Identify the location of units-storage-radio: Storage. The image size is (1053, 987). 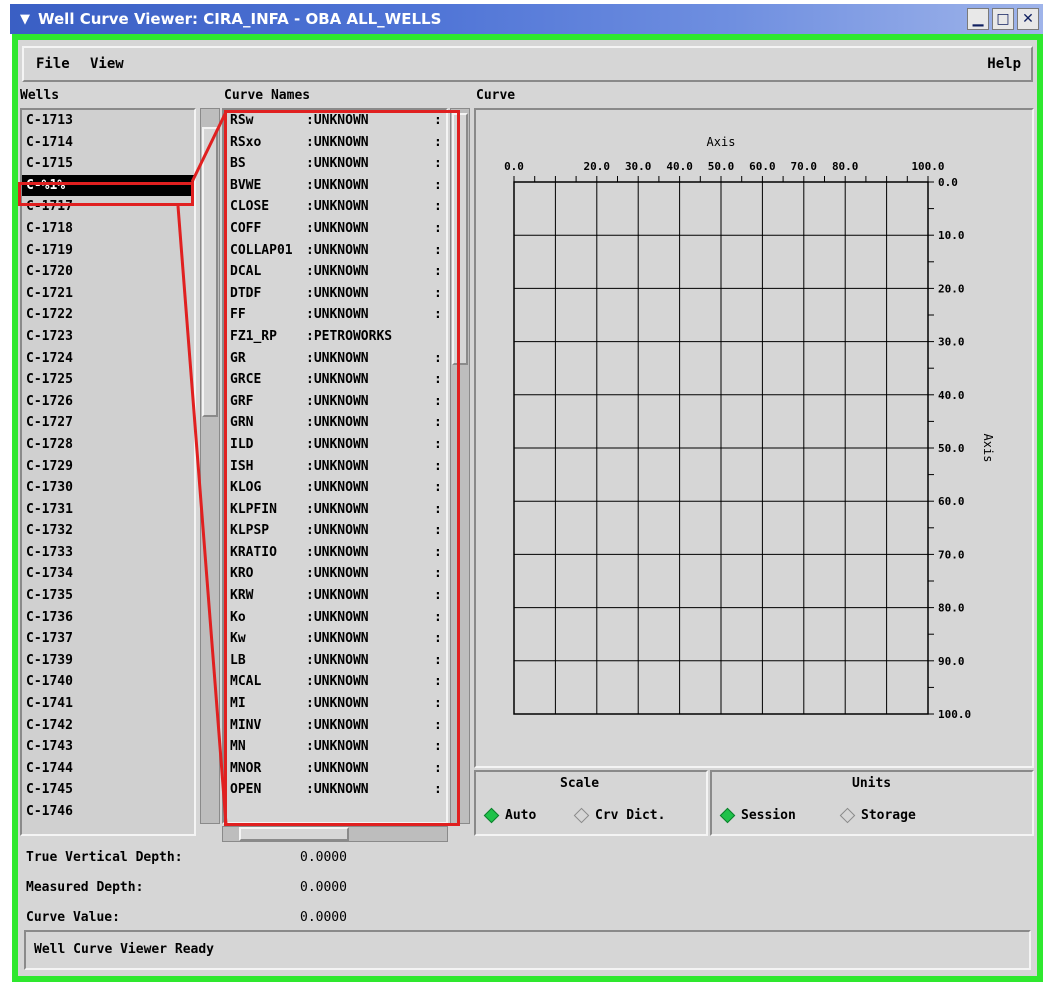
(877, 815).